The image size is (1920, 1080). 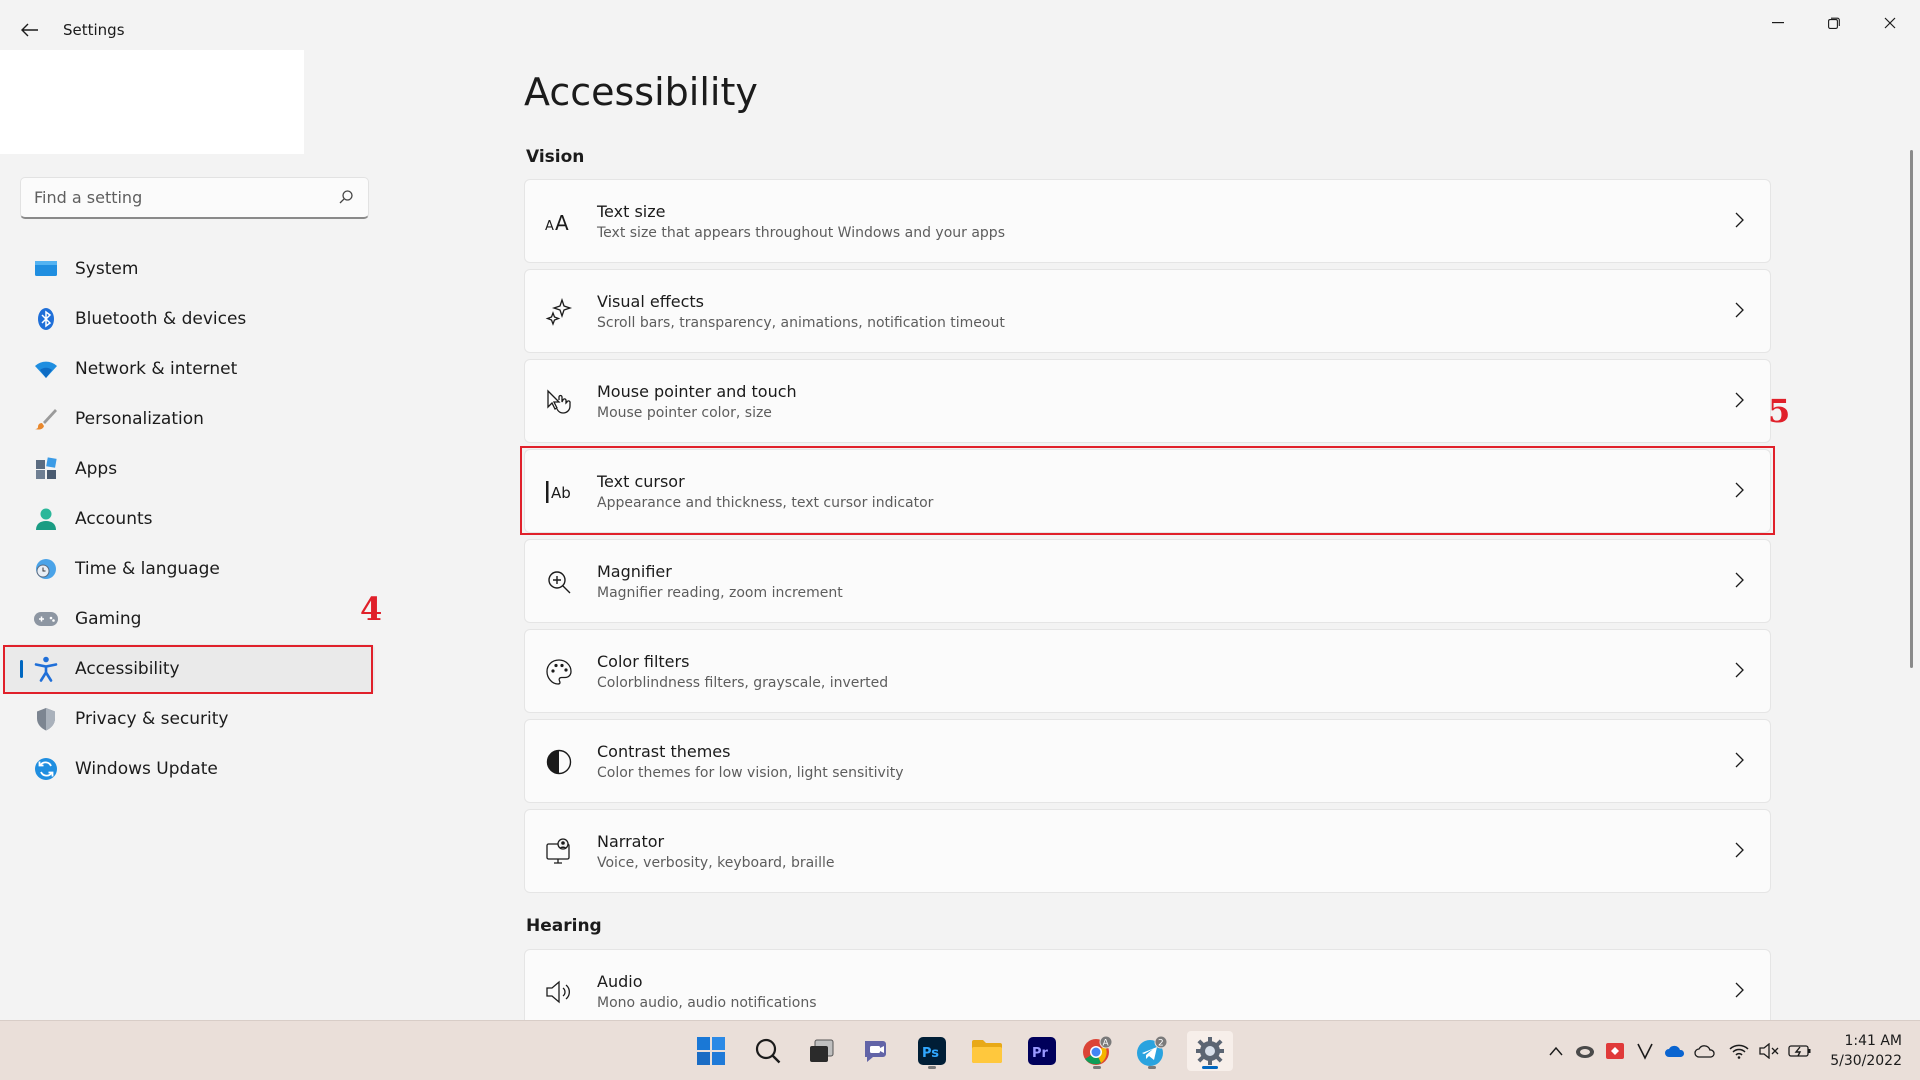 I want to click on sidebar-item-network: Network & internet, so click(x=190, y=369).